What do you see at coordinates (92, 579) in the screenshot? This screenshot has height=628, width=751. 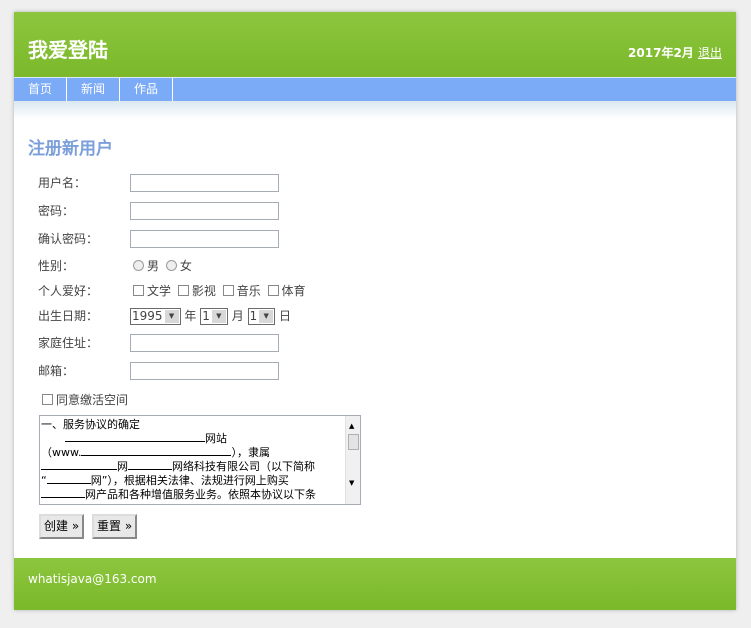 I see `footer-email: whatisjava@163.com` at bounding box center [92, 579].